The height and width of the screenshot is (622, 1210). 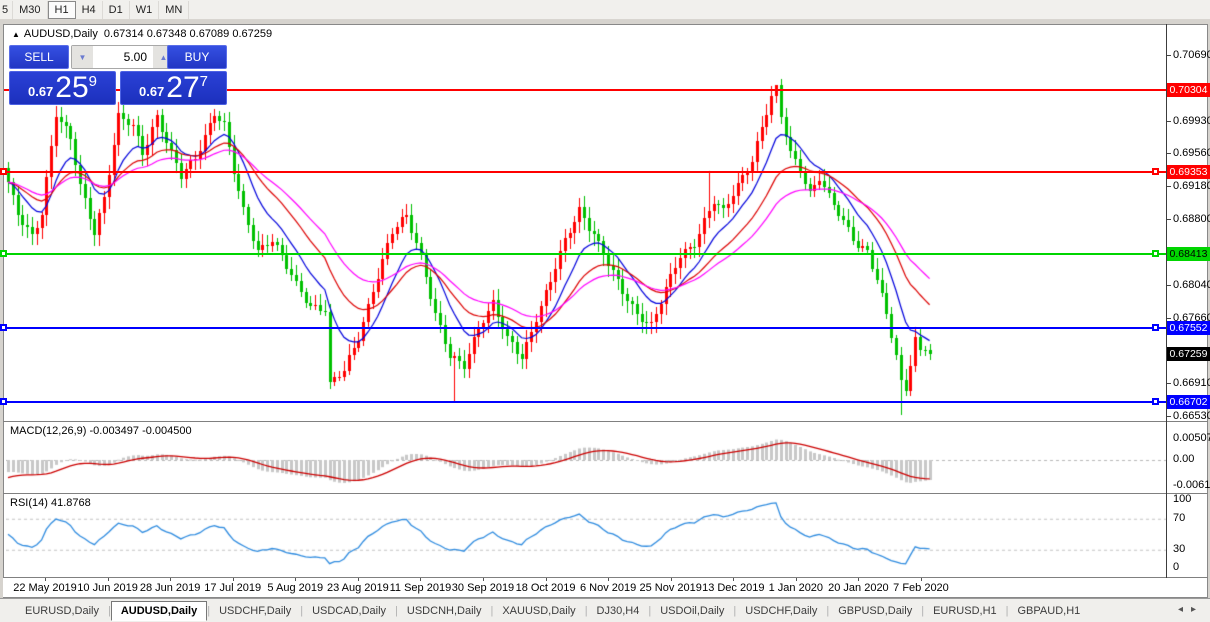 I want to click on symbol-tab-eurusd-h1: EURUSD,H1, so click(x=965, y=611).